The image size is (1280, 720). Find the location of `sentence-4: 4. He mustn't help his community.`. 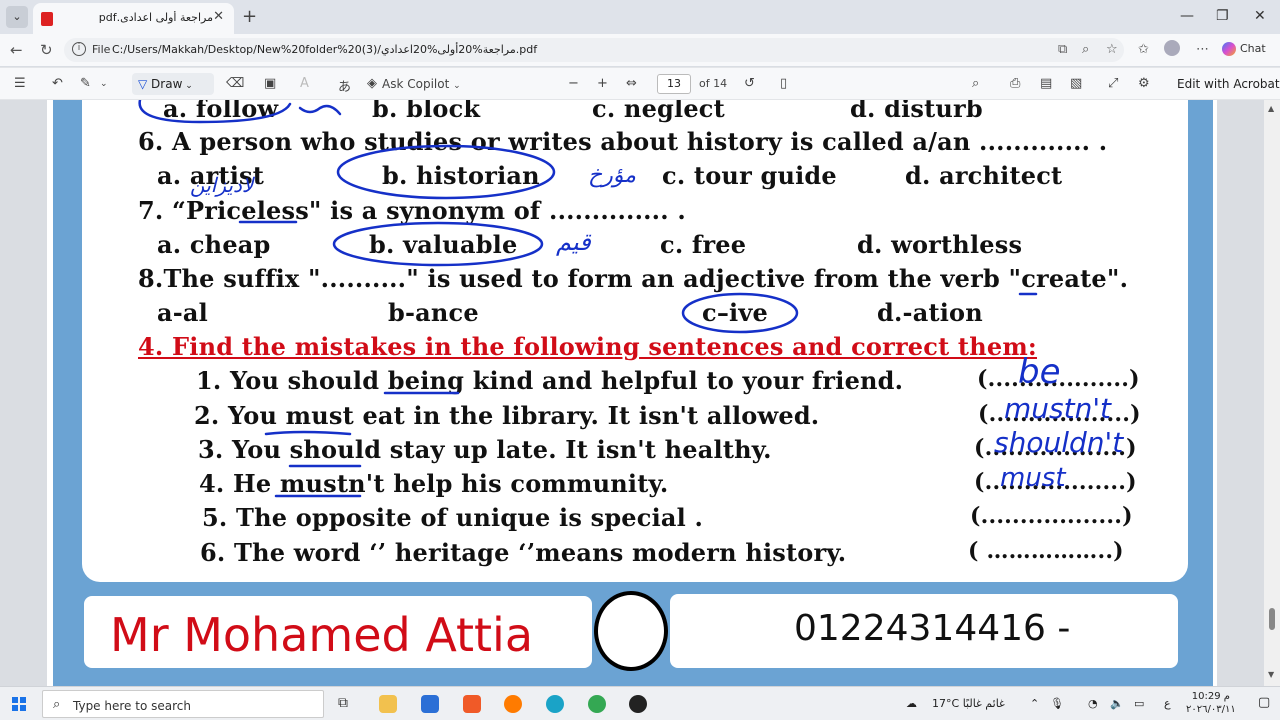

sentence-4: 4. He mustn't help his community. is located at coordinates (434, 483).